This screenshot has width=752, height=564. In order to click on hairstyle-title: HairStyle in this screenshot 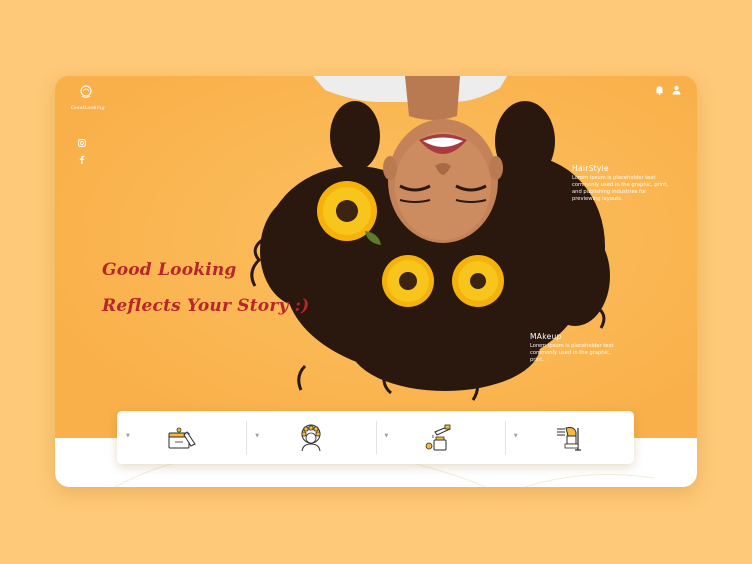, I will do `click(622, 168)`.